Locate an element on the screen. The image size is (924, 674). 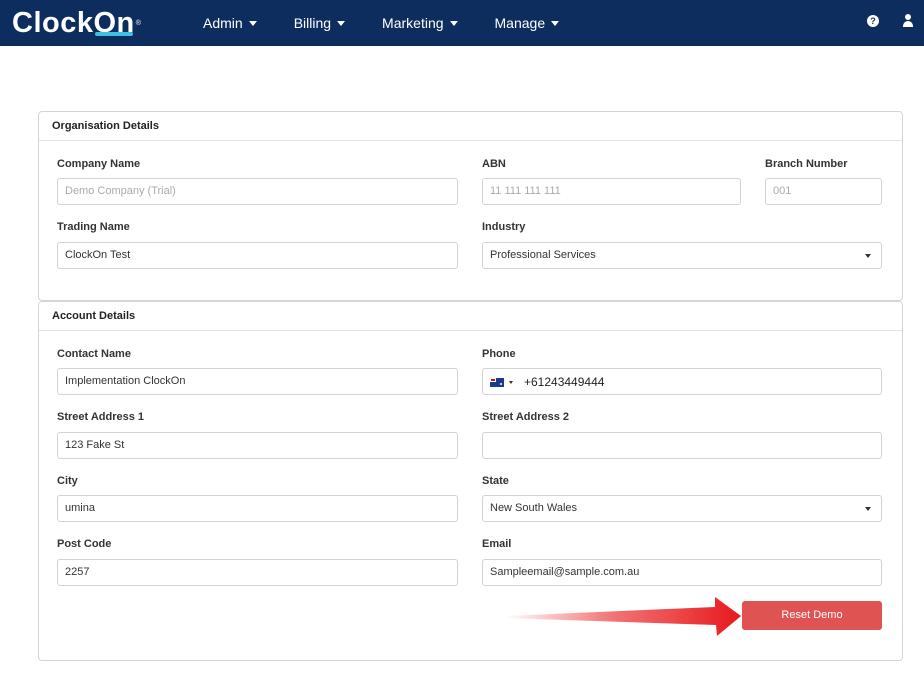
city-field: umina is located at coordinates (257, 508).